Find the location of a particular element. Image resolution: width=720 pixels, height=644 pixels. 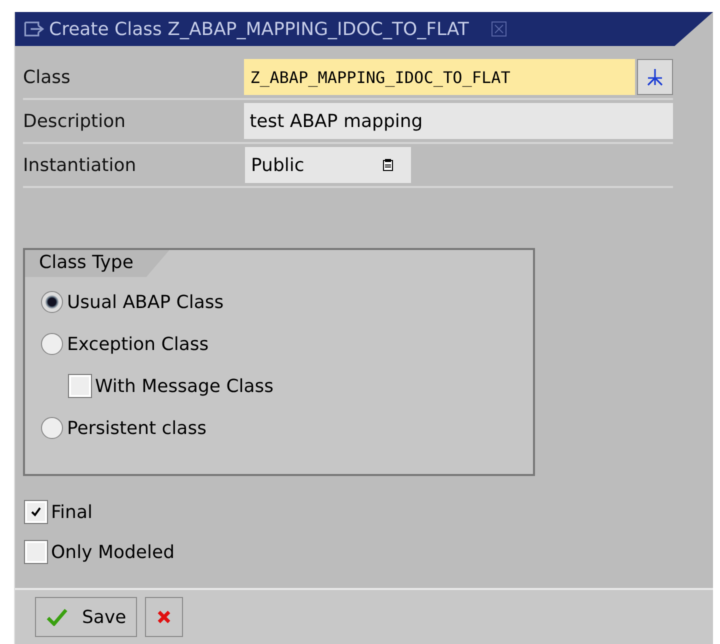

option-label: Usual ABAP Class is located at coordinates (145, 302).